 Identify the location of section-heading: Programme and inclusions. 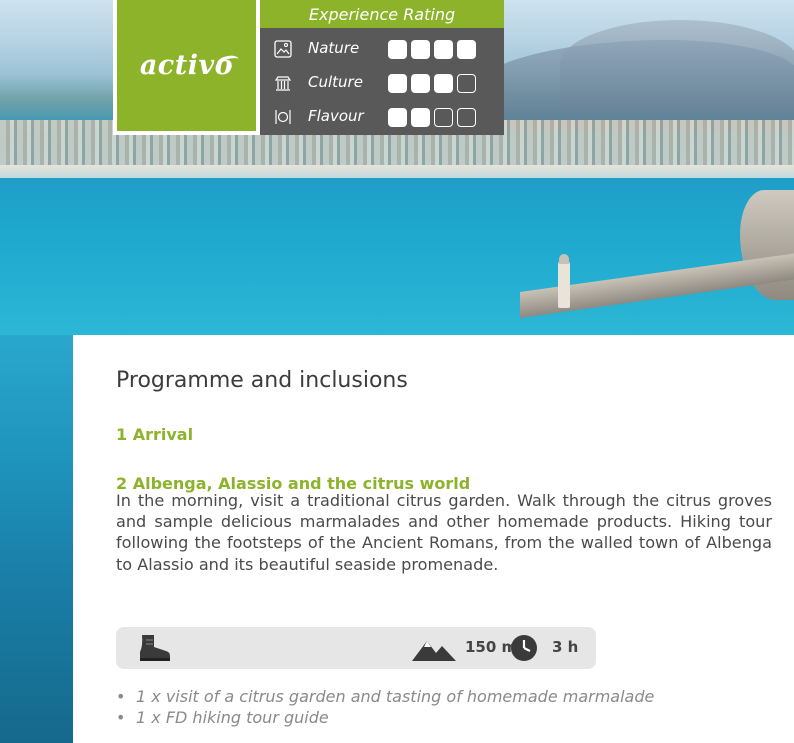
(262, 380).